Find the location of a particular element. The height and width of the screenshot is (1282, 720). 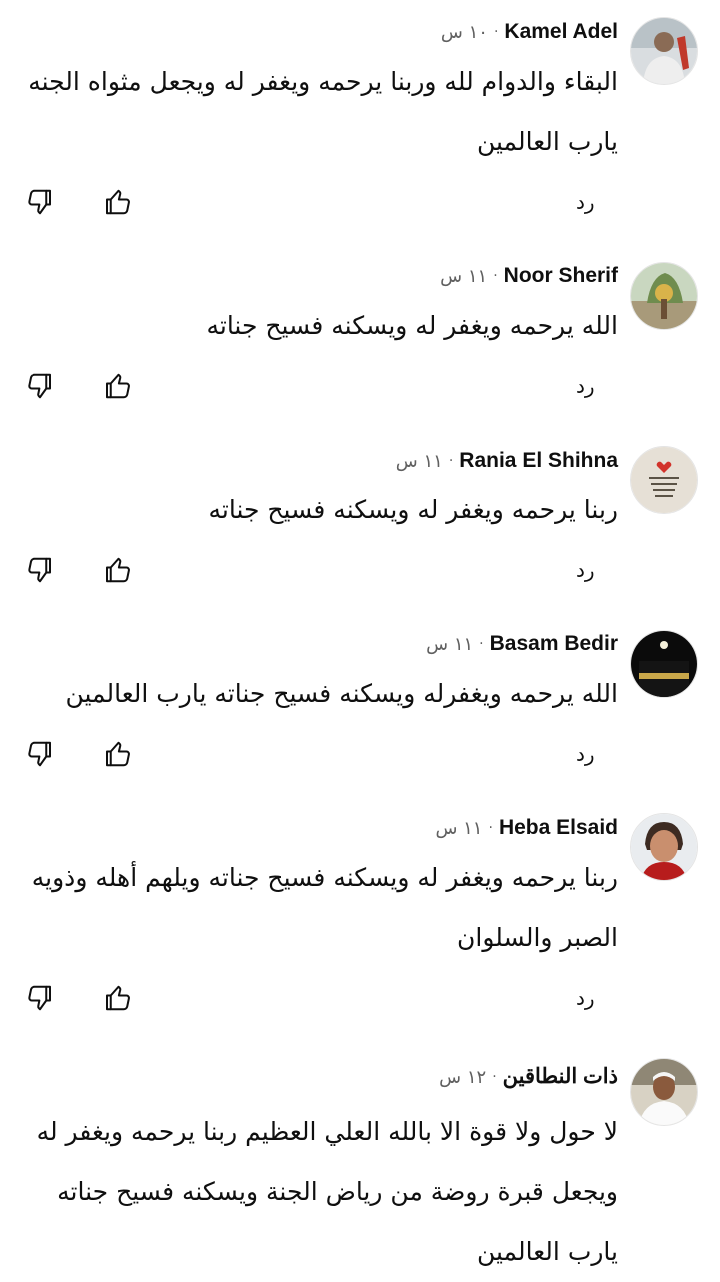

author-name: Basam Bedir is located at coordinates (554, 643).